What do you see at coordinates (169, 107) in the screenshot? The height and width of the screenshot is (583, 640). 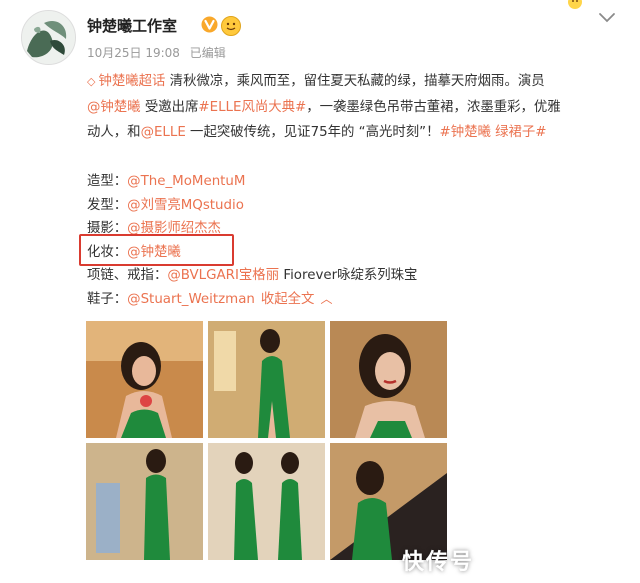 I see `post-text: 受邀出席` at bounding box center [169, 107].